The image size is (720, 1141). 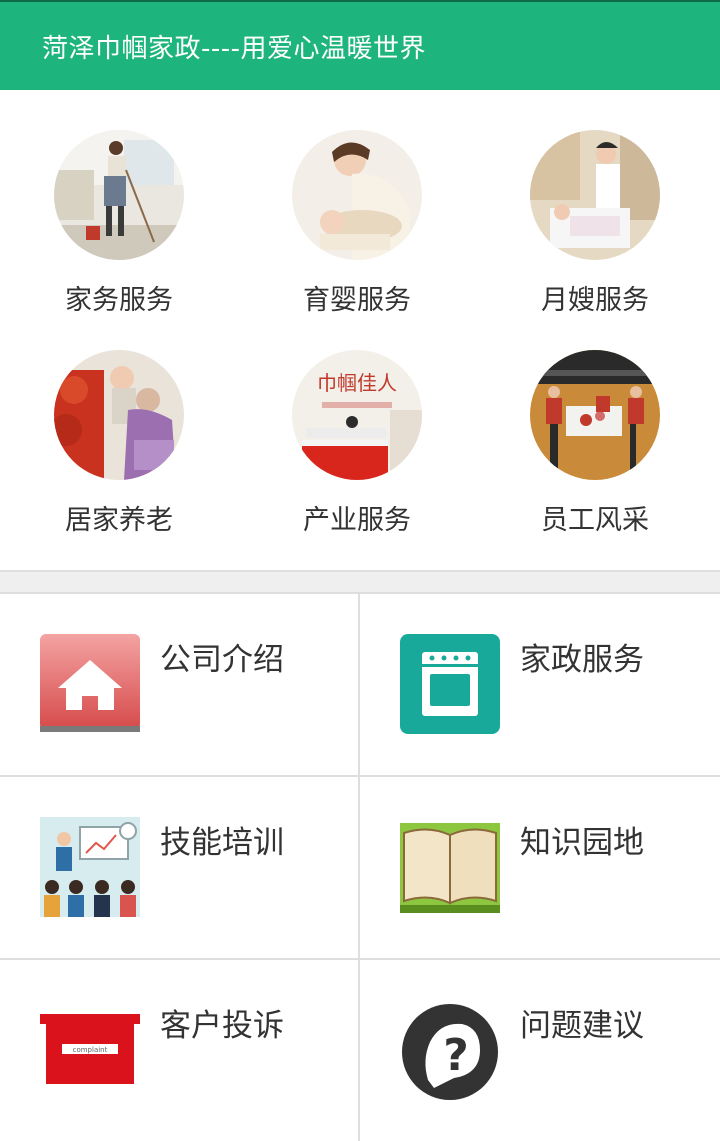 What do you see at coordinates (119, 415) in the screenshot?
I see `eldercare-photo` at bounding box center [119, 415].